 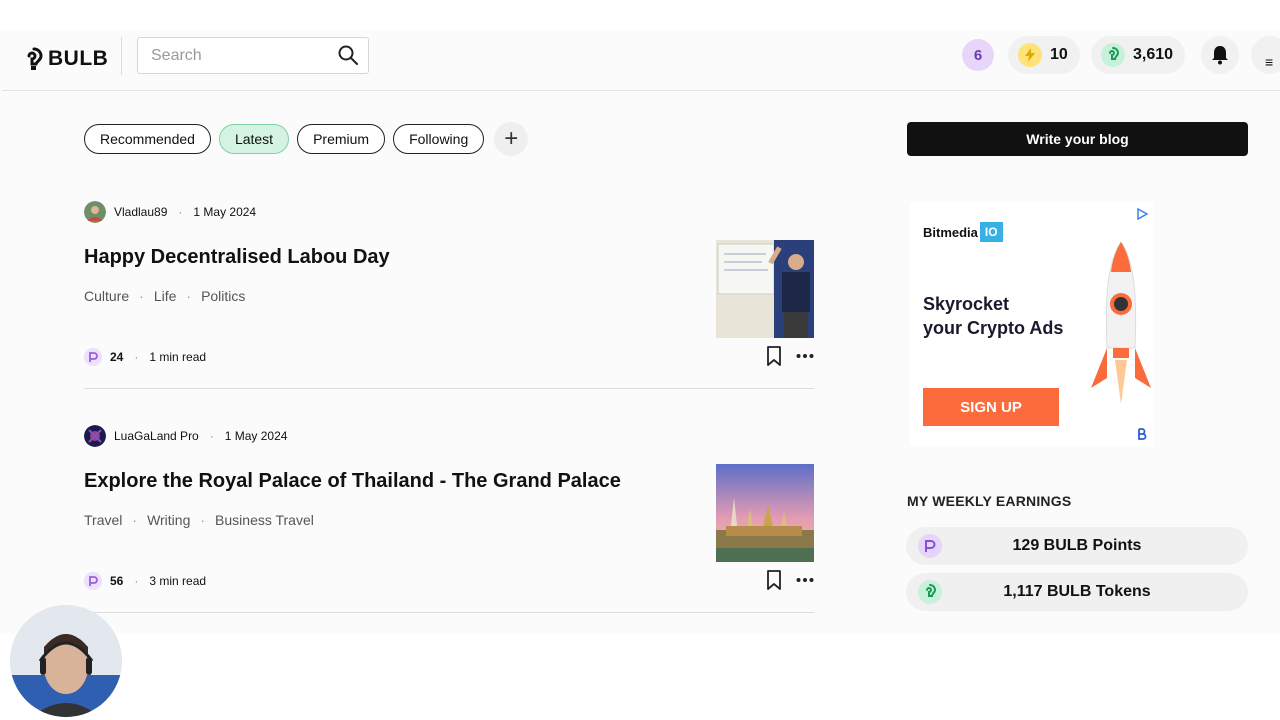 I want to click on read-time: 1 min read, so click(x=178, y=357).